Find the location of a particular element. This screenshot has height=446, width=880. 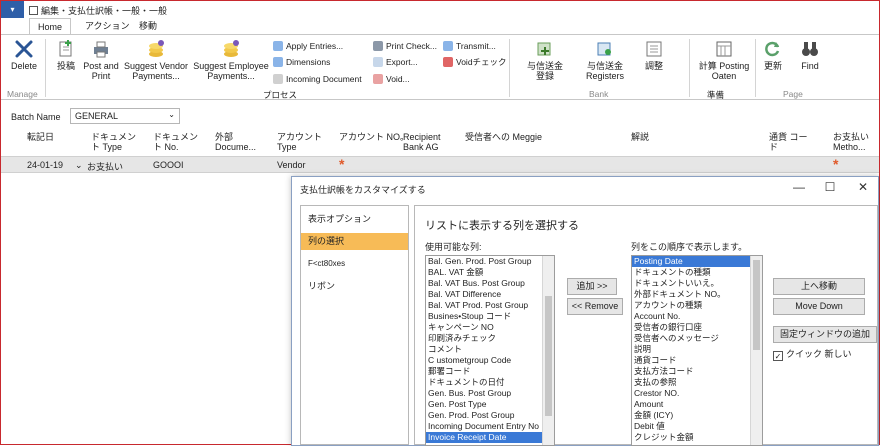

available-item: 郵署コード is located at coordinates (490, 371).